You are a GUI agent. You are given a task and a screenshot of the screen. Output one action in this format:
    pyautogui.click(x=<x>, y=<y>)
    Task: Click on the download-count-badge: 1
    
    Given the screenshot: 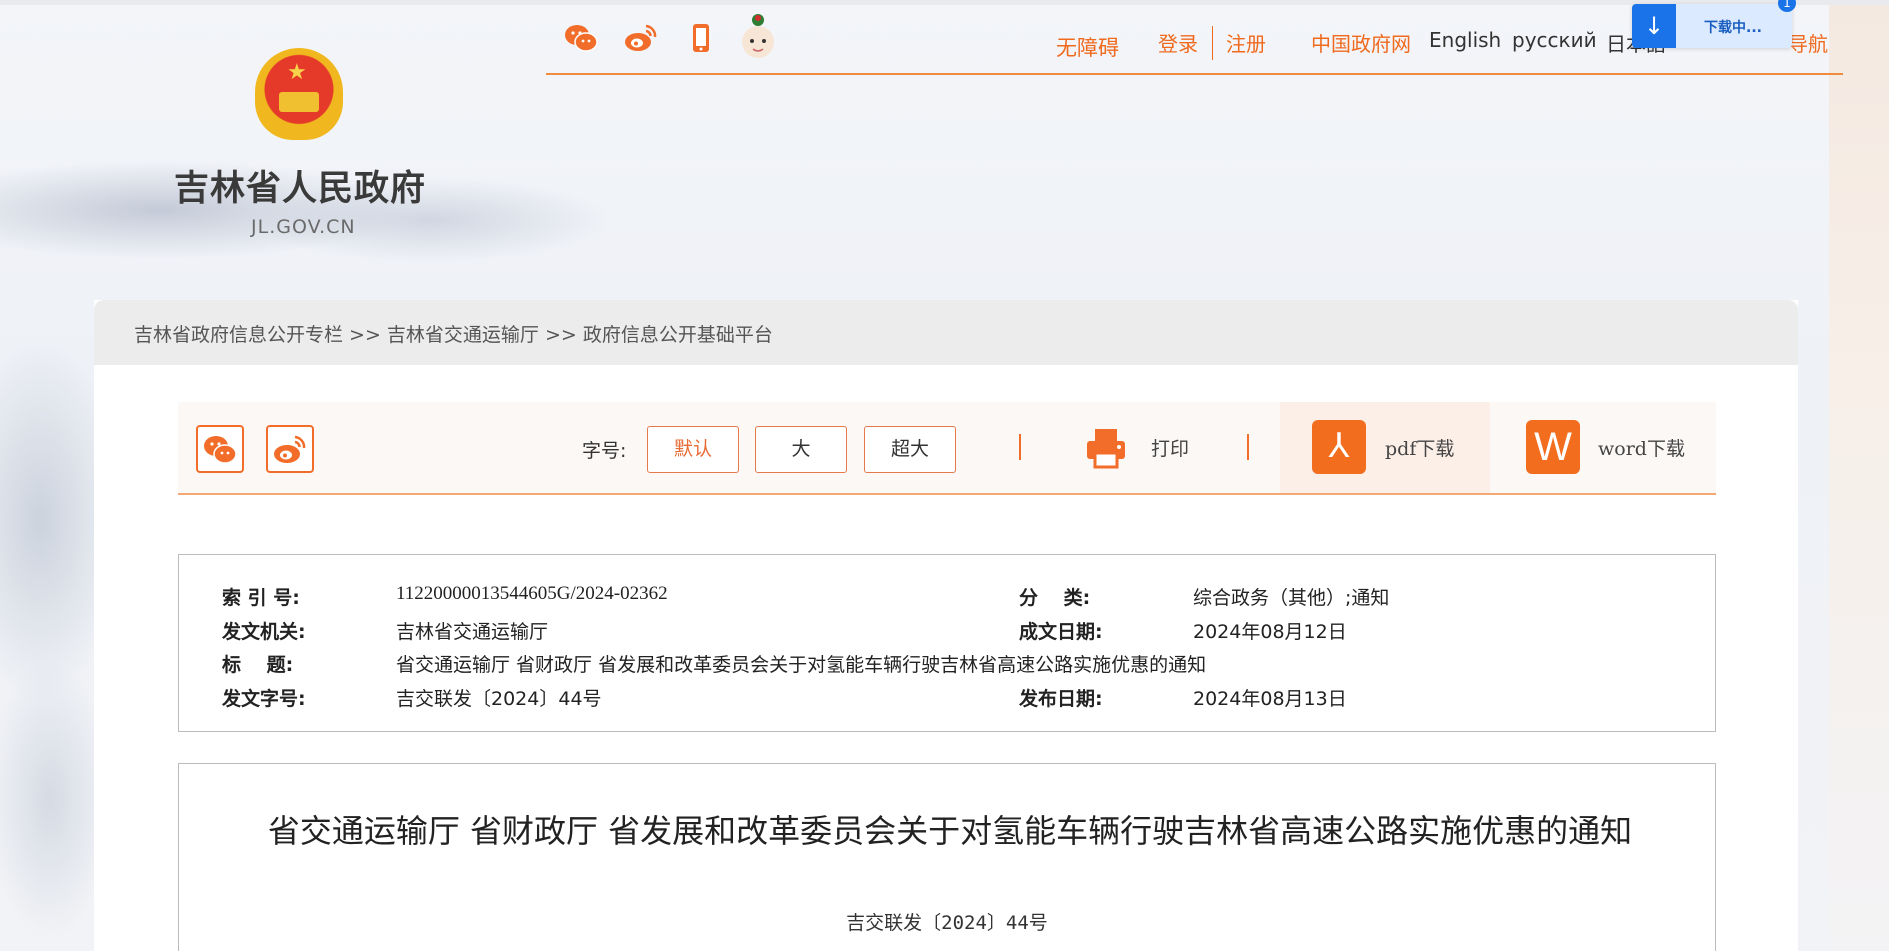 What is the action you would take?
    pyautogui.click(x=1787, y=6)
    